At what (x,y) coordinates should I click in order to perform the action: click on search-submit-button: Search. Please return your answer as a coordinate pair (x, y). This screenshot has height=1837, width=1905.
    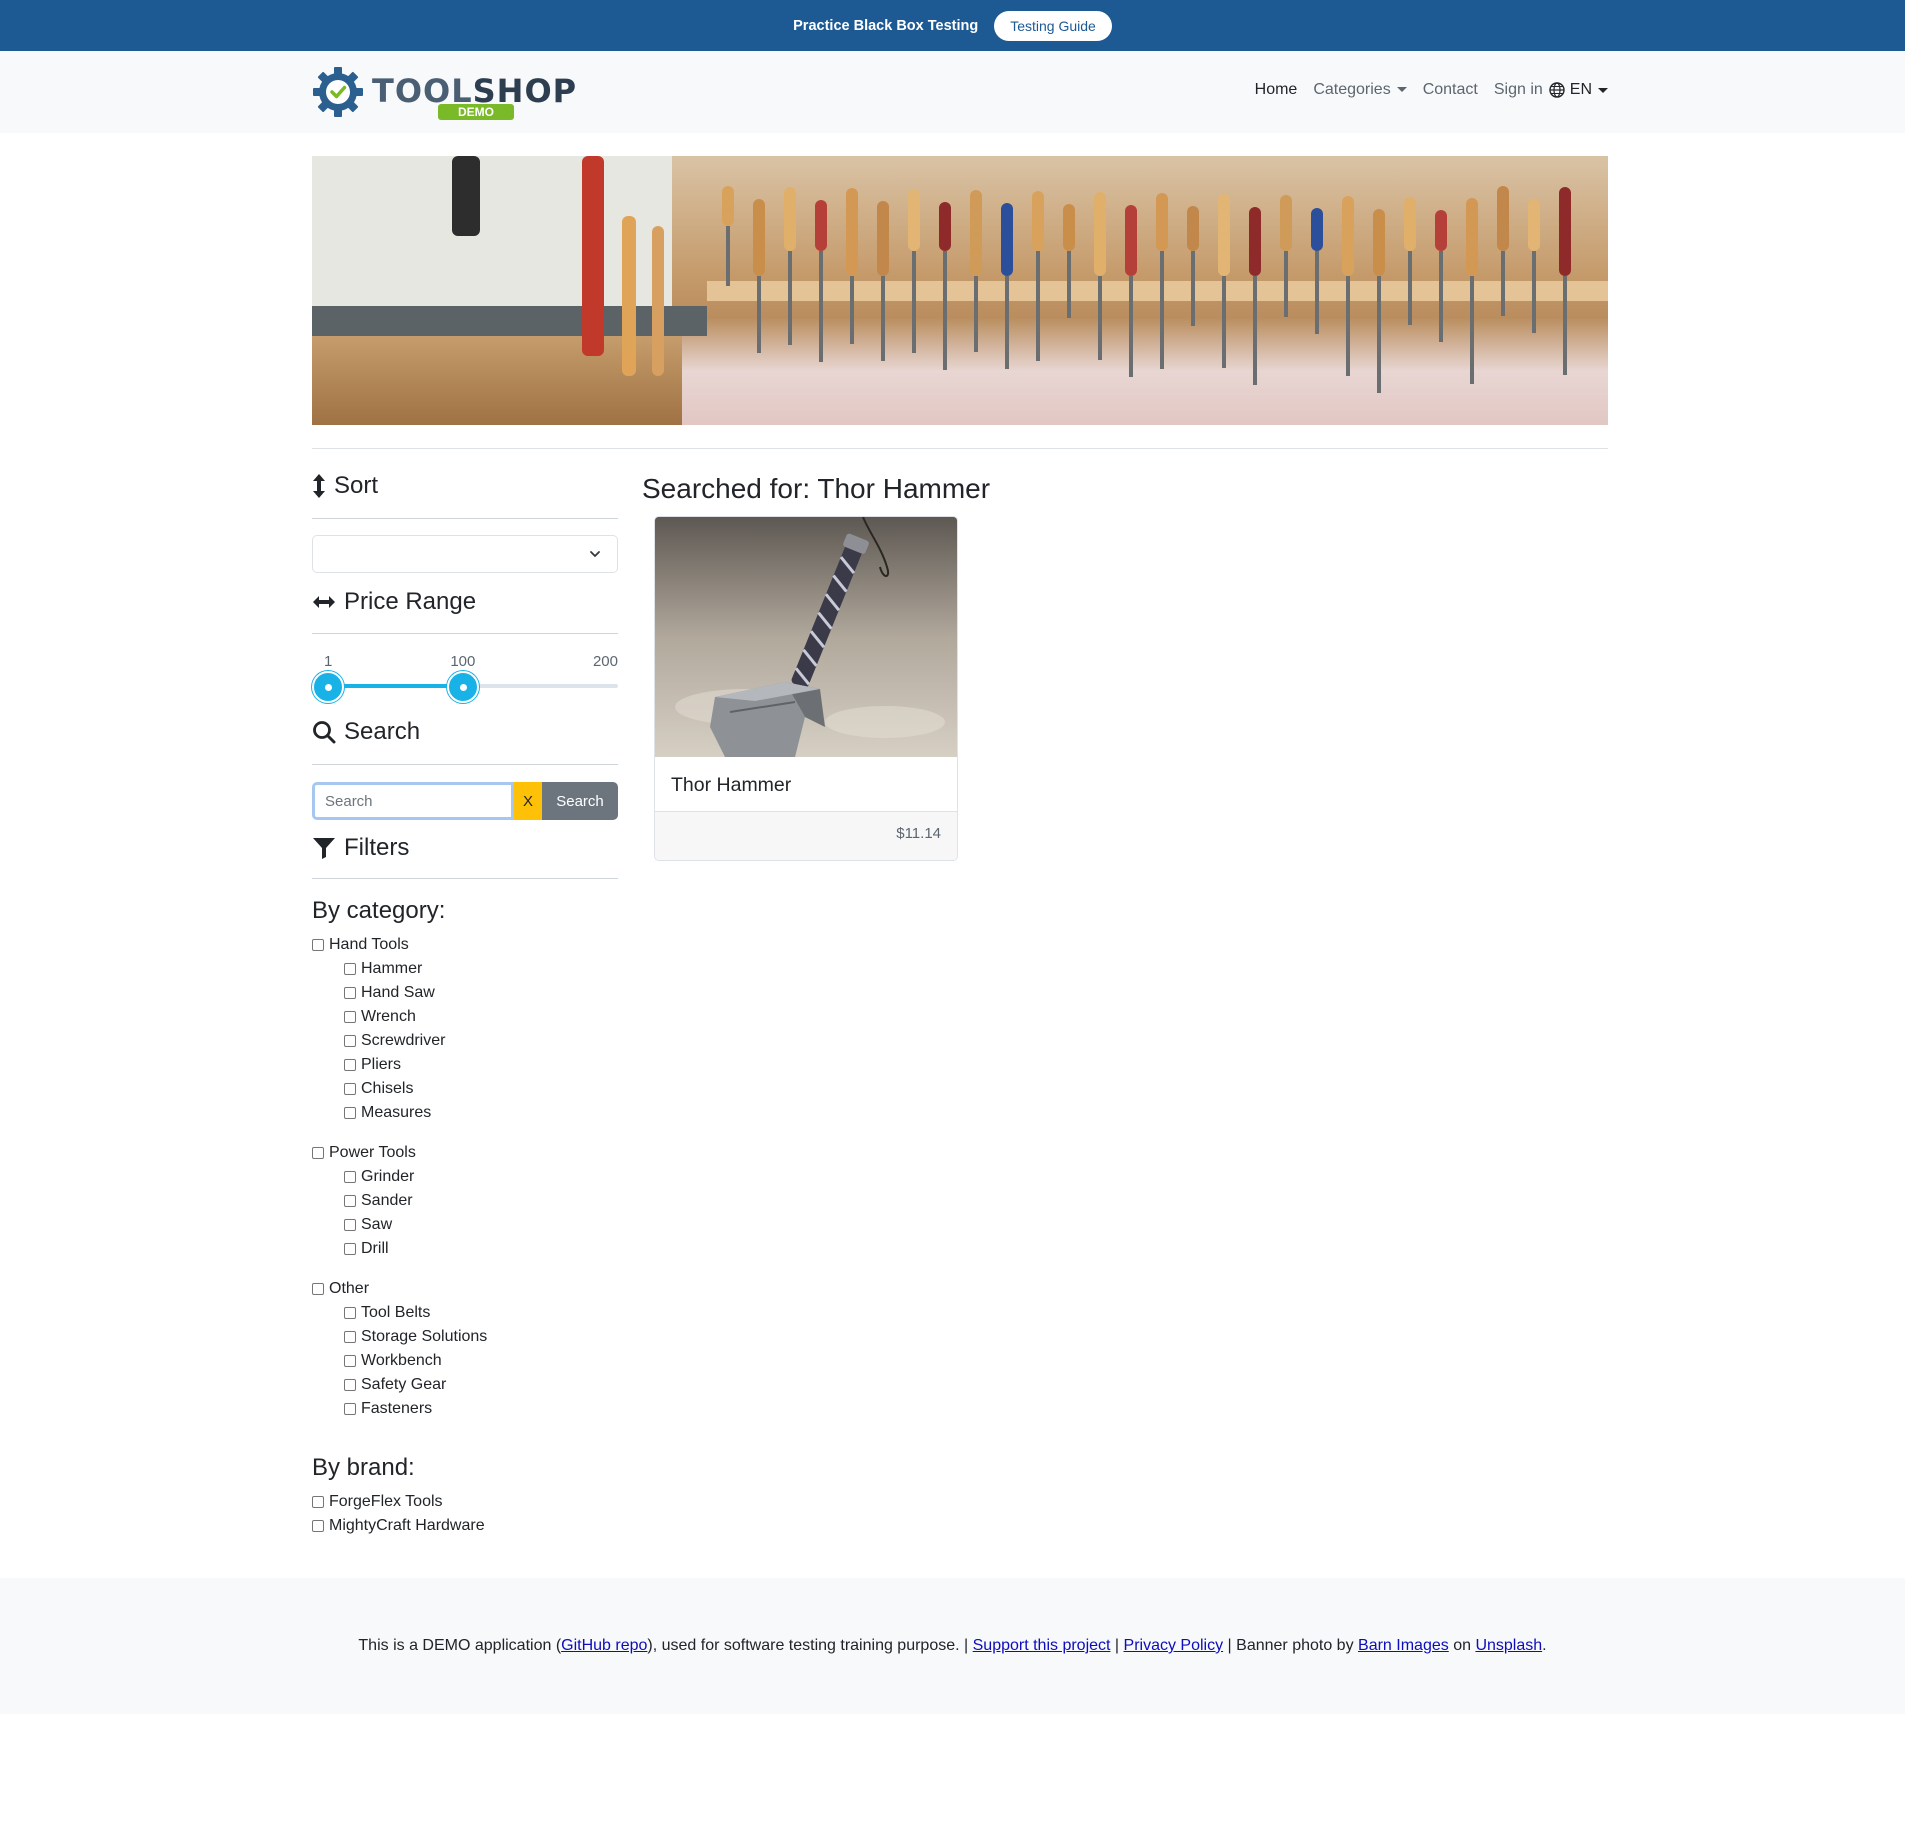
    Looking at the image, I should click on (580, 801).